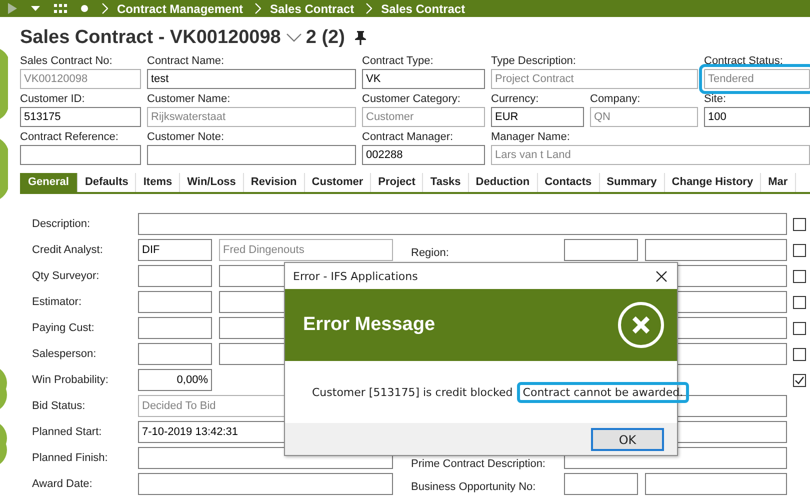 The image size is (810, 497). Describe the element at coordinates (355, 276) in the screenshot. I see `dialog-title: Error - IFS Applications` at that location.